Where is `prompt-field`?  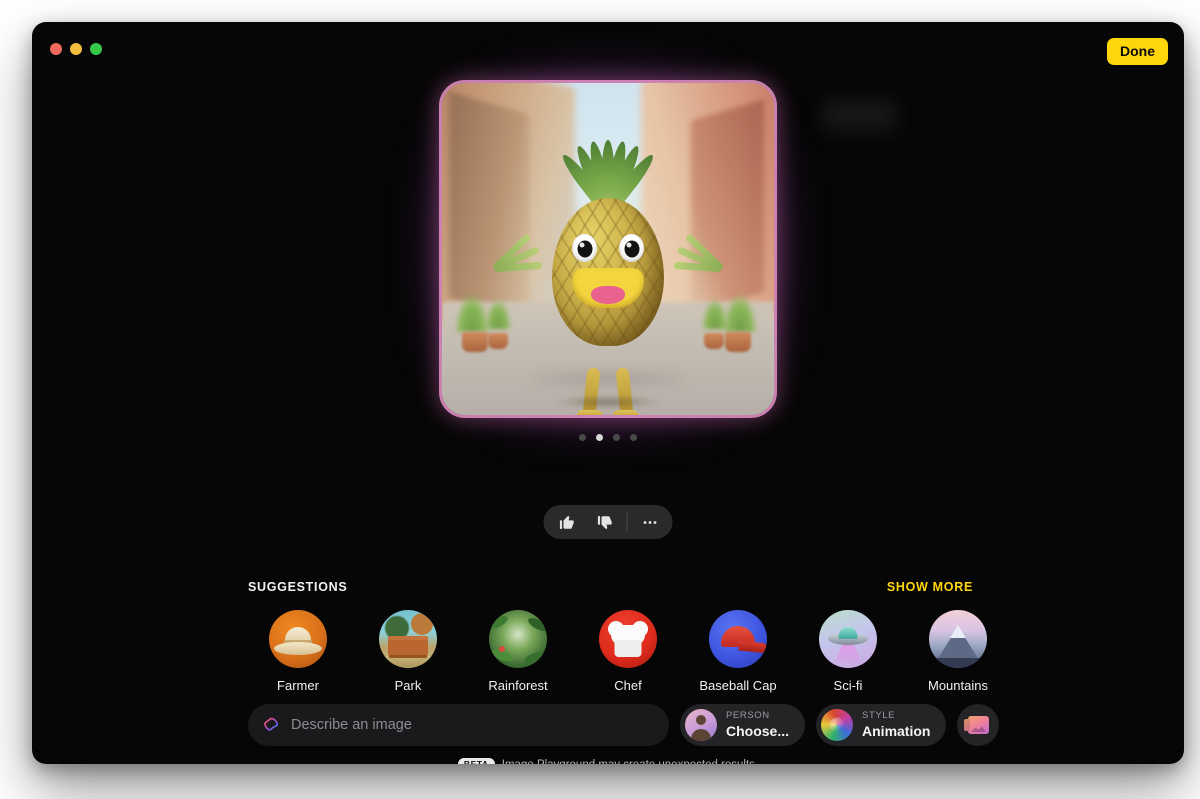
prompt-field is located at coordinates (458, 725).